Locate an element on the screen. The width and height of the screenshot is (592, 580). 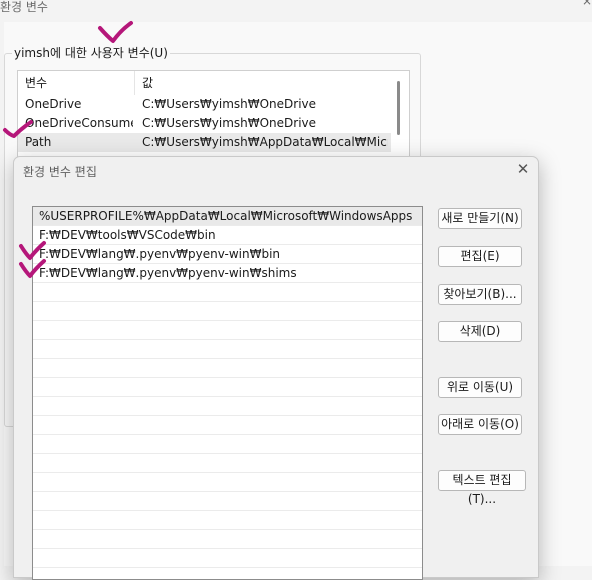
path-entry: F:₩DEV₩tools₩VSCode₩bin is located at coordinates (227, 235).